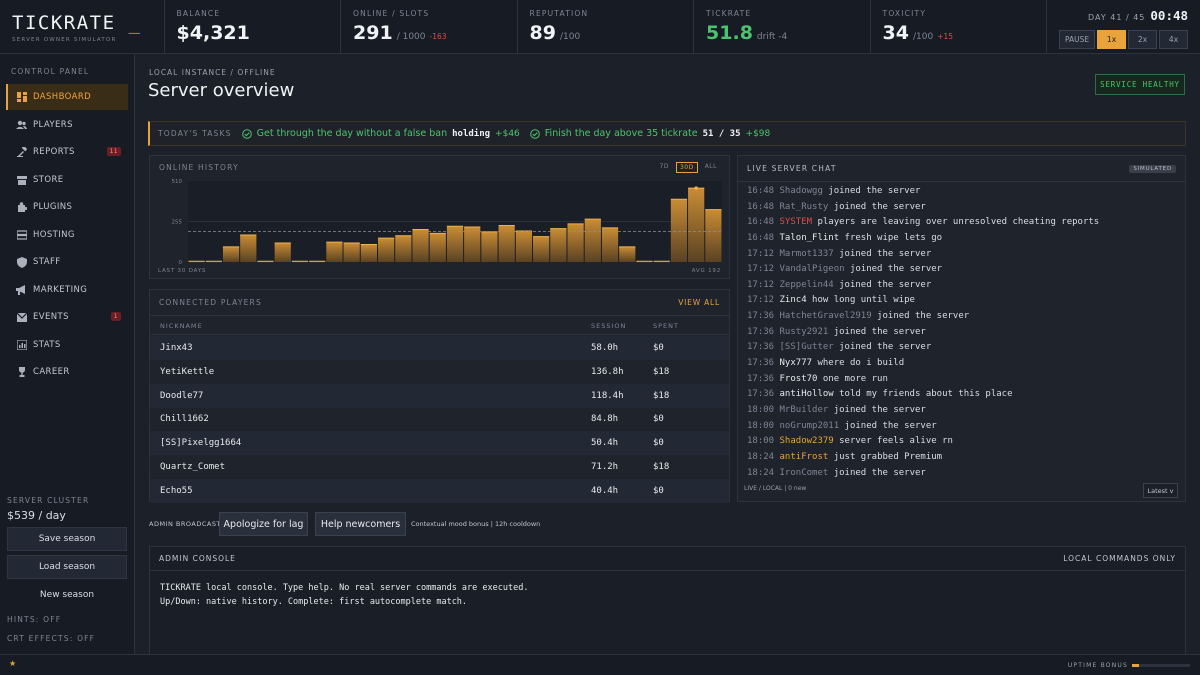 This screenshot has height=675, width=1200. Describe the element at coordinates (1169, 15) in the screenshot. I see `game-clock: 00:48` at that location.